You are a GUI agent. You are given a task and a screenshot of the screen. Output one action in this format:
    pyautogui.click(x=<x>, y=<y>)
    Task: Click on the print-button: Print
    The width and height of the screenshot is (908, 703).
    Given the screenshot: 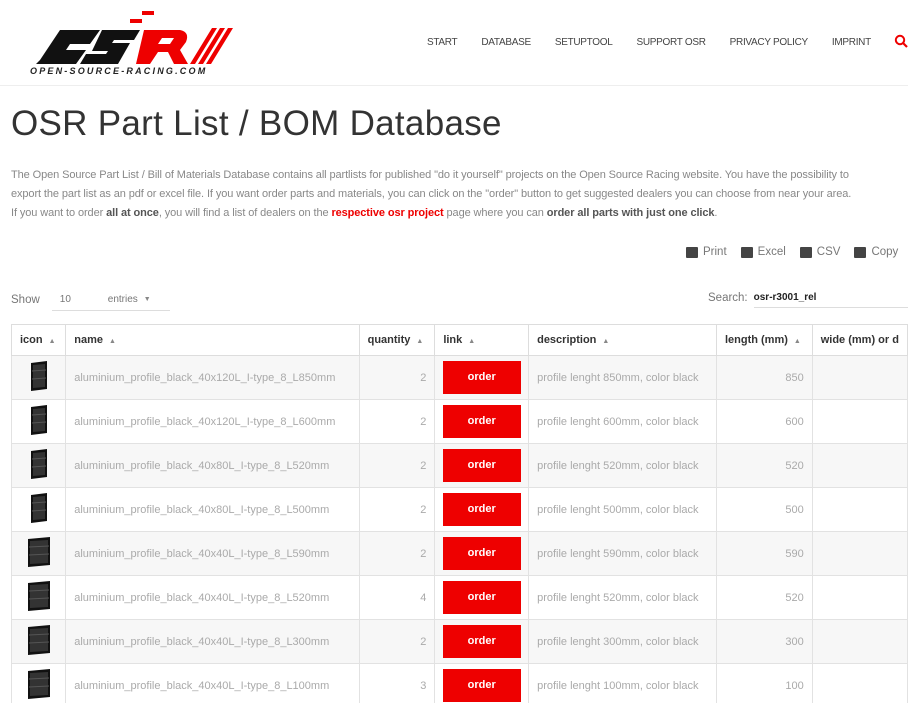 What is the action you would take?
    pyautogui.click(x=706, y=252)
    